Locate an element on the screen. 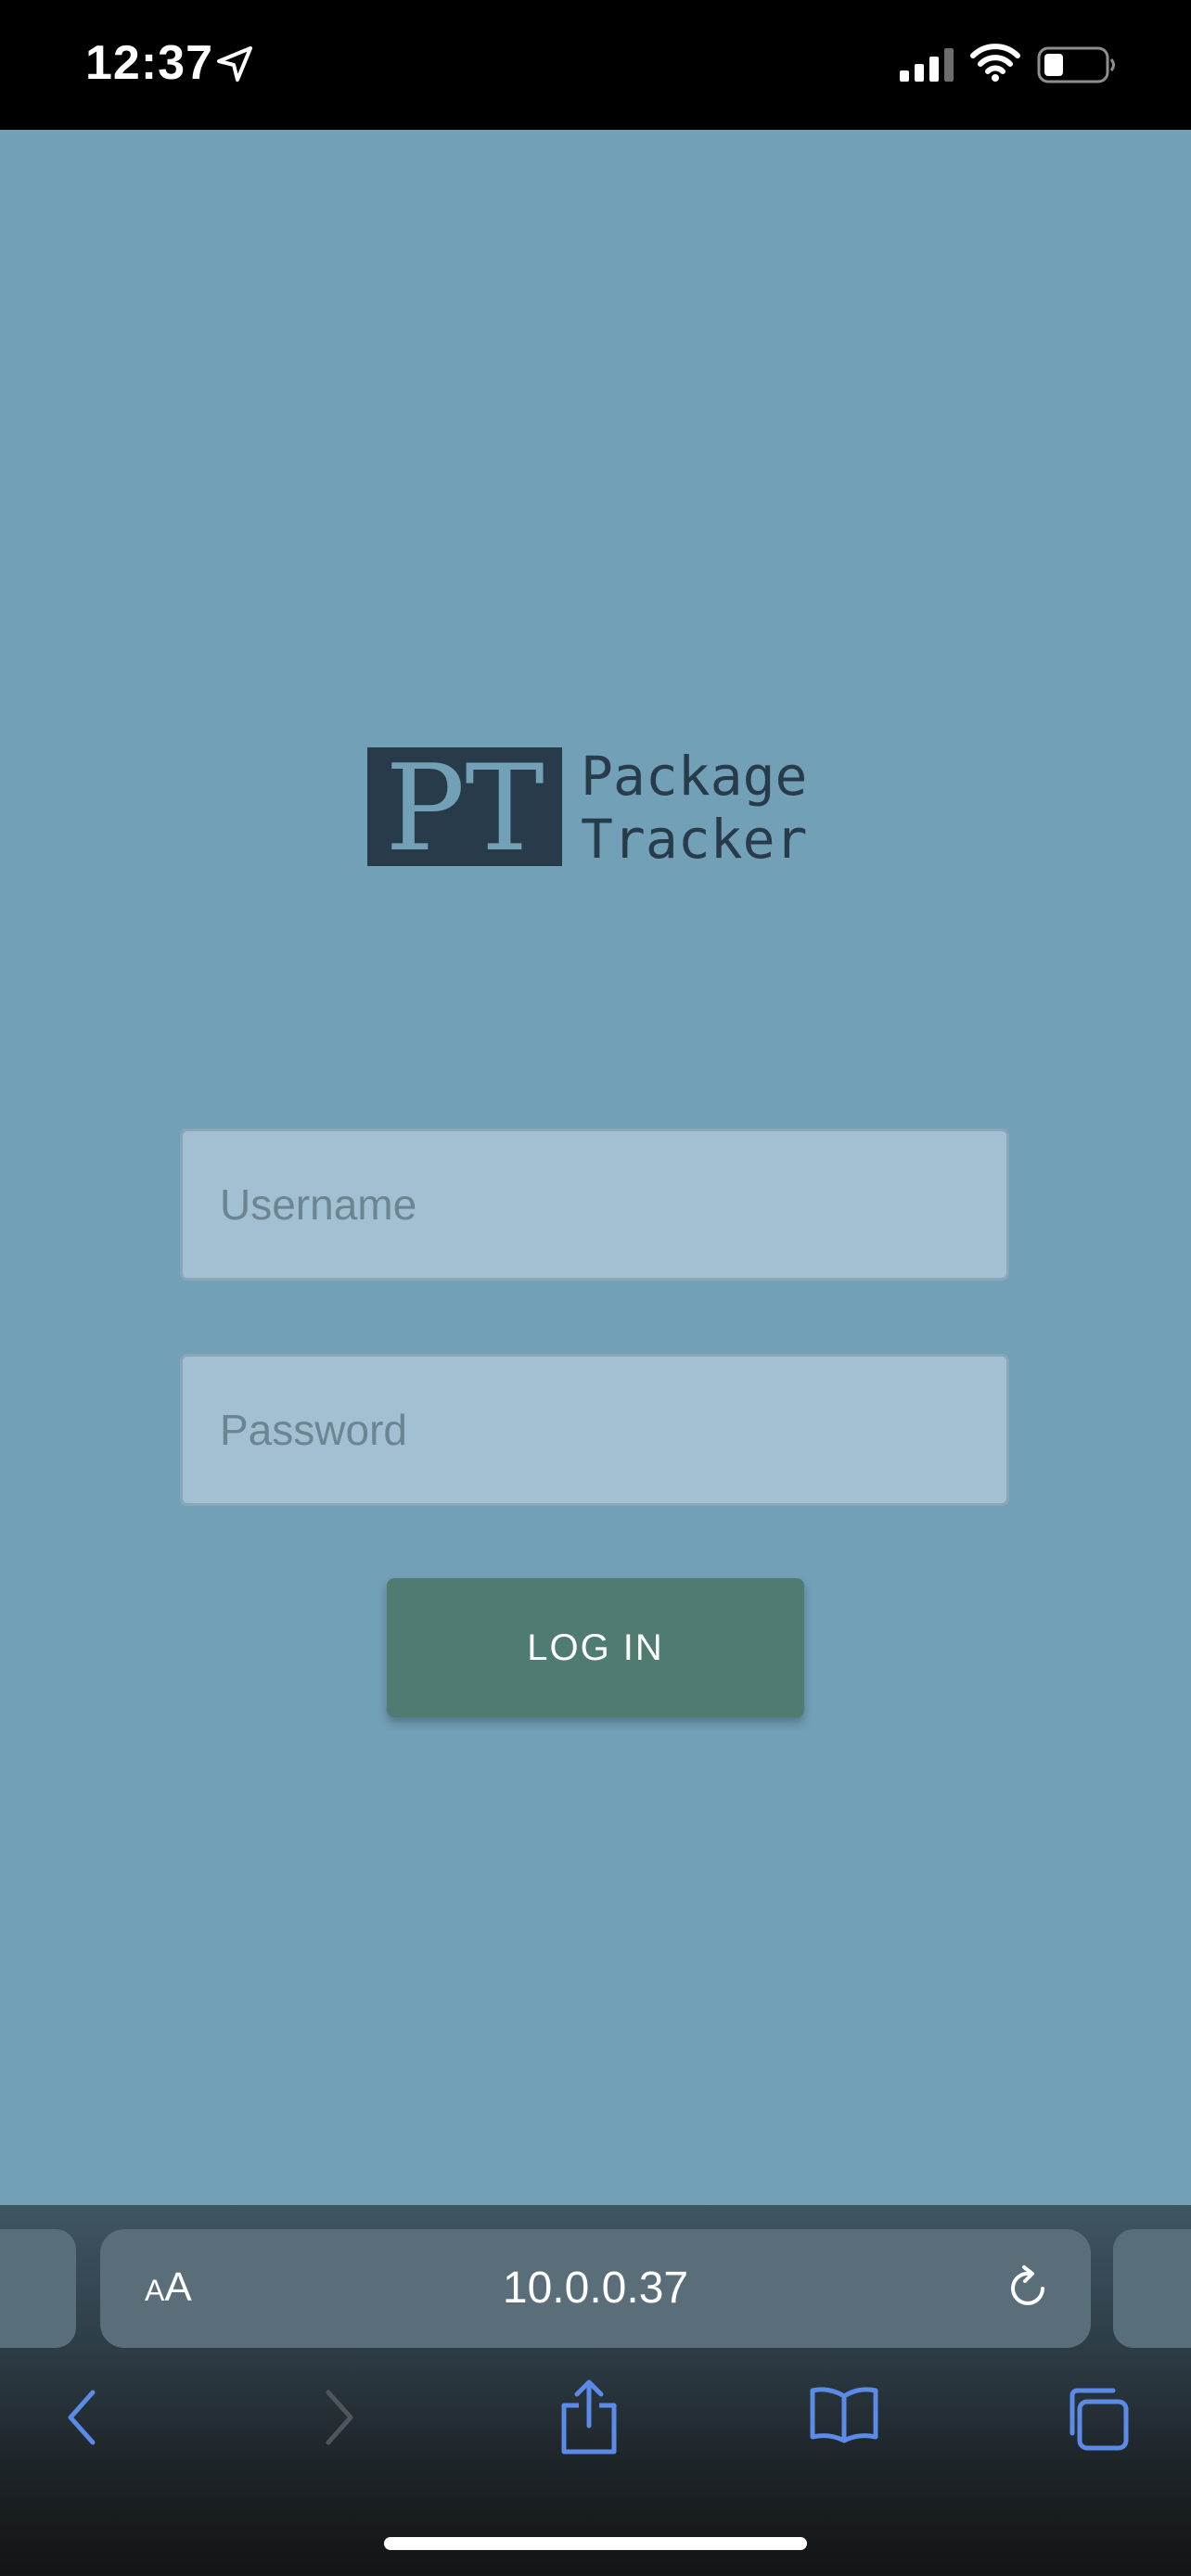  previous-tab-preview is located at coordinates (38, 2288).